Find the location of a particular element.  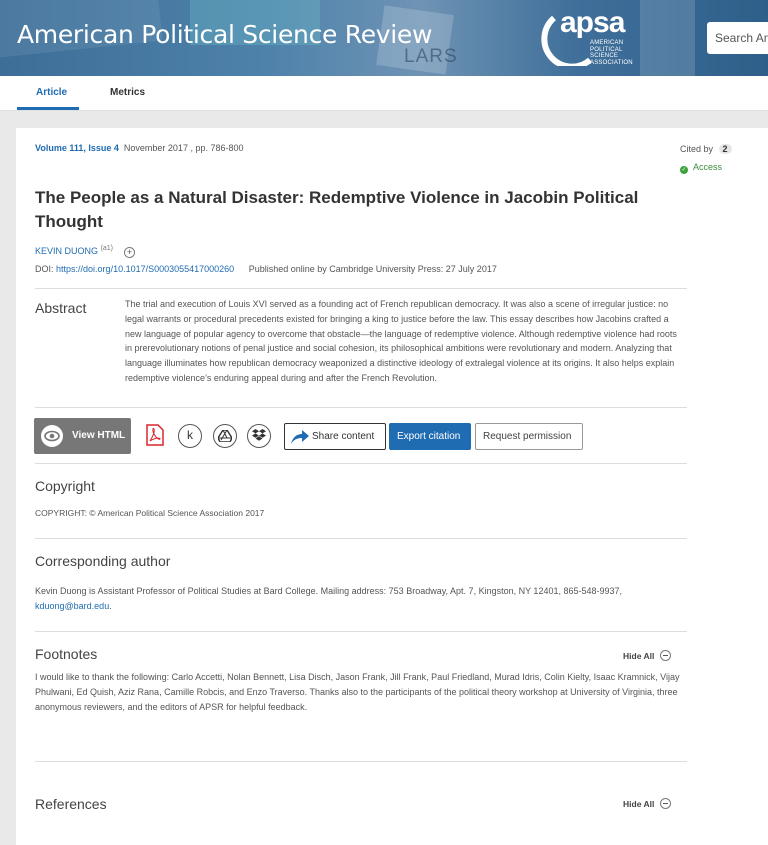

footnotes-hide-all-button: Hide All is located at coordinates (647, 655).